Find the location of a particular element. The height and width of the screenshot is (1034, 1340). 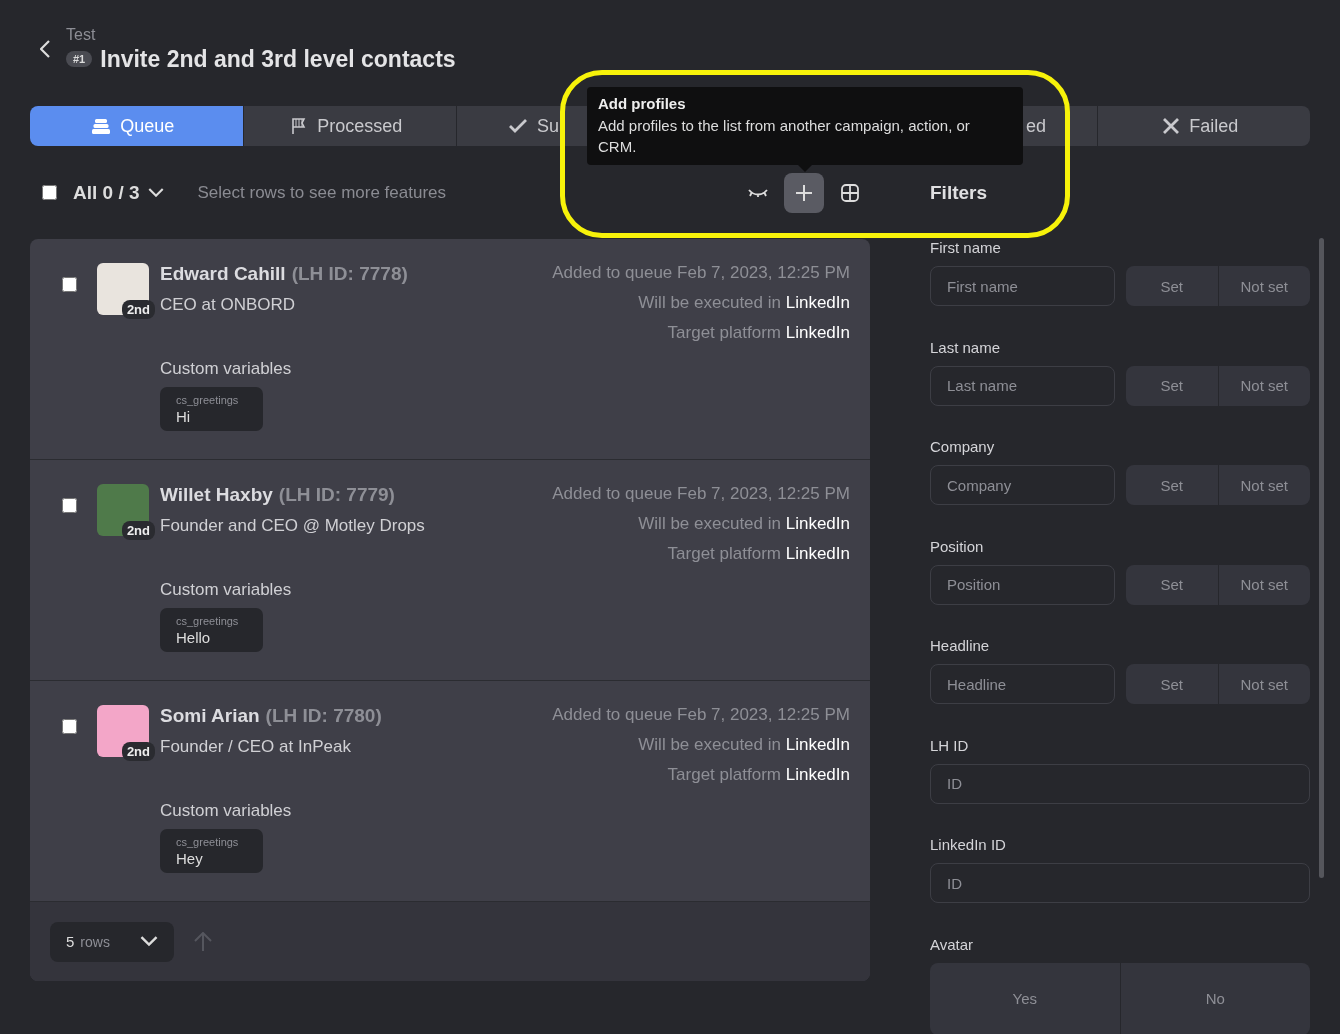

variable-value: Hey is located at coordinates (190, 858).